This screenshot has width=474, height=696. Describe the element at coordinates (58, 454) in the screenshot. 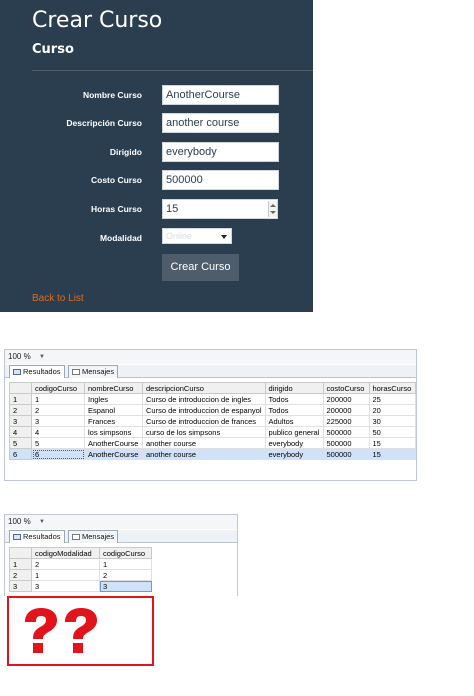

I see `cell: 6` at that location.